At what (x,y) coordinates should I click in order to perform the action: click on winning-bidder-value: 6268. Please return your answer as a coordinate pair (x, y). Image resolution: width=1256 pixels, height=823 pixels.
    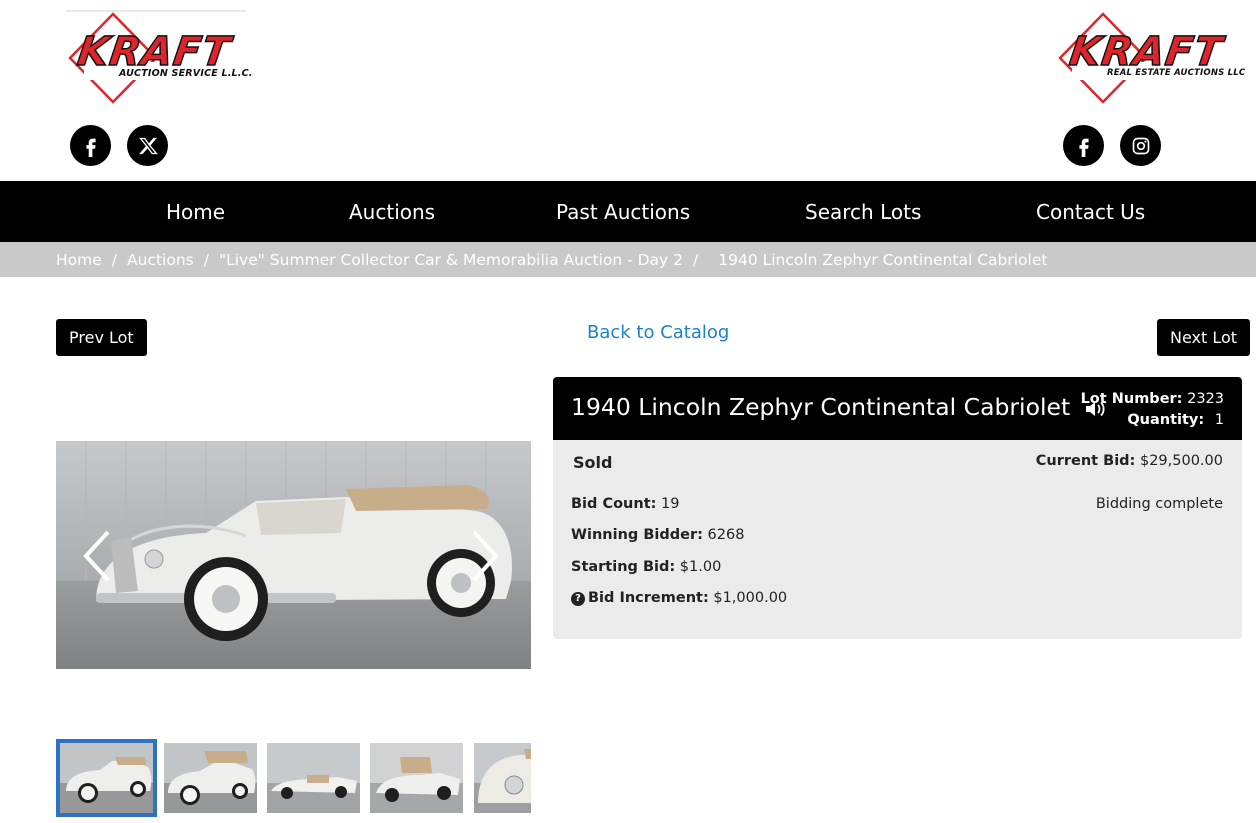
    Looking at the image, I should click on (726, 535).